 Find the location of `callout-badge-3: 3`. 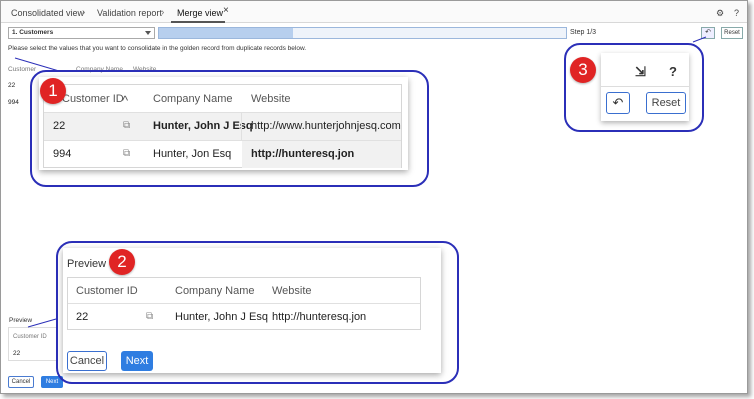

callout-badge-3: 3 is located at coordinates (583, 70).